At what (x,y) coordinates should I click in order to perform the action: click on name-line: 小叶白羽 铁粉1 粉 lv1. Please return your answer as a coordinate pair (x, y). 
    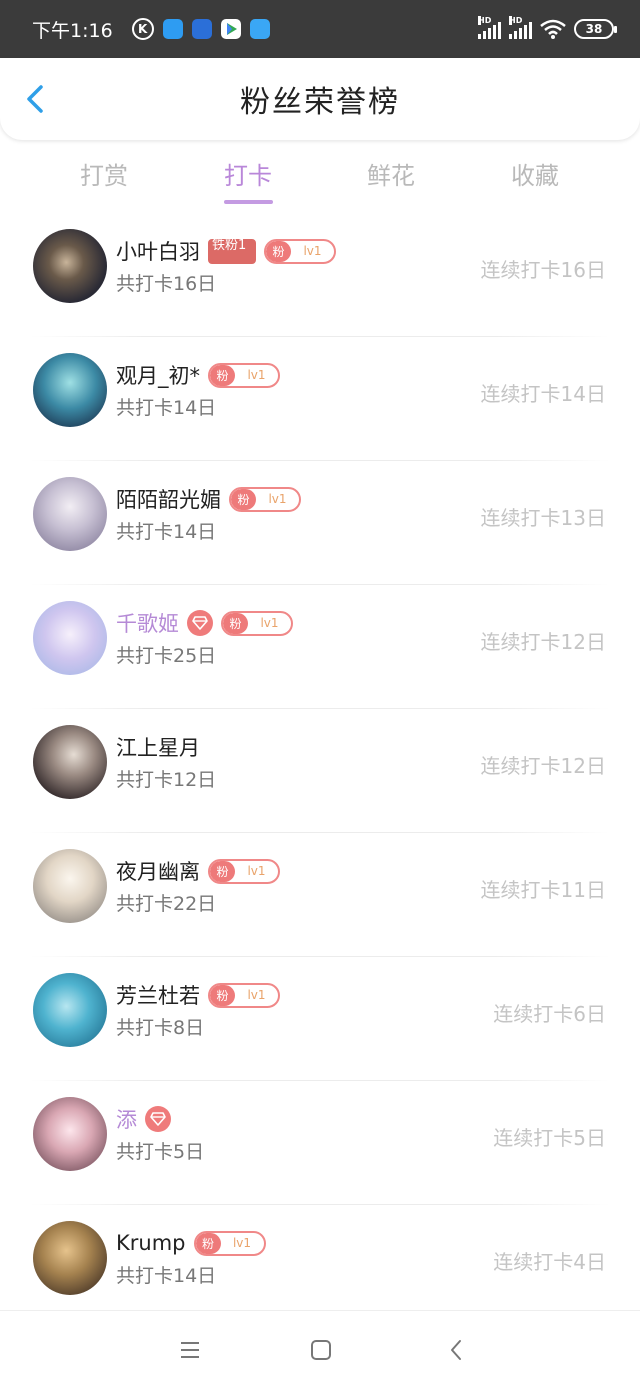
    Looking at the image, I should click on (226, 251).